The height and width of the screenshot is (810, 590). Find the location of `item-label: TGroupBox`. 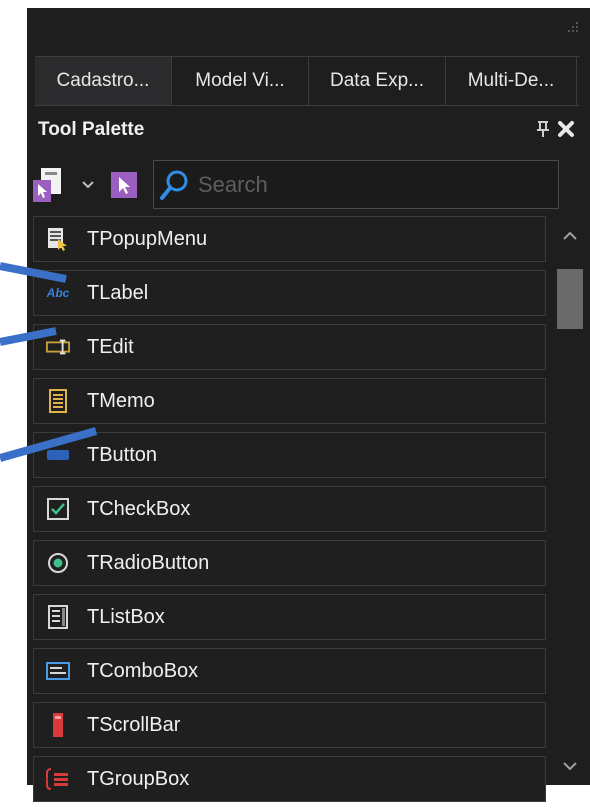

item-label: TGroupBox is located at coordinates (138, 778).